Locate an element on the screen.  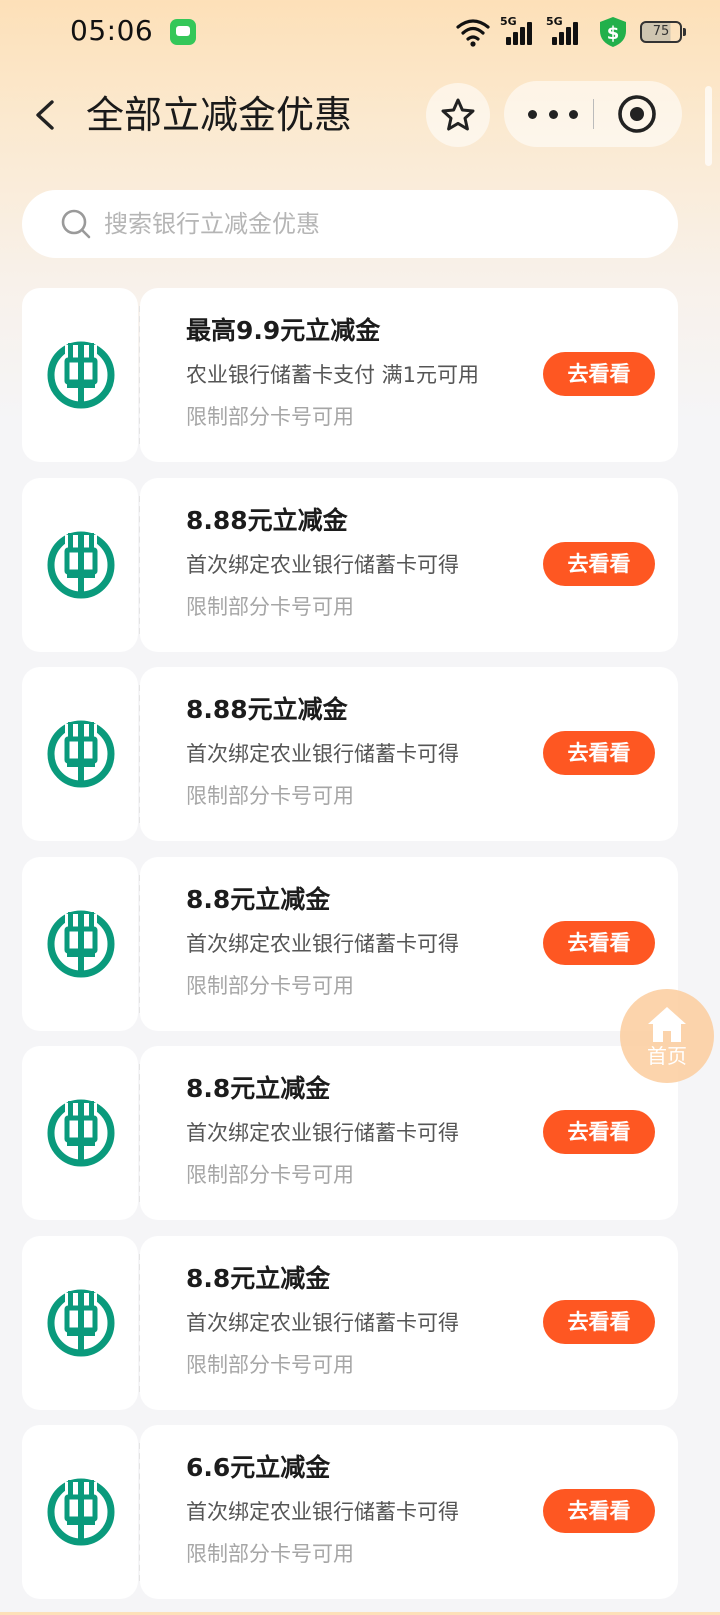
nav-header: 全部立减金优惠 is located at coordinates (360, 115).